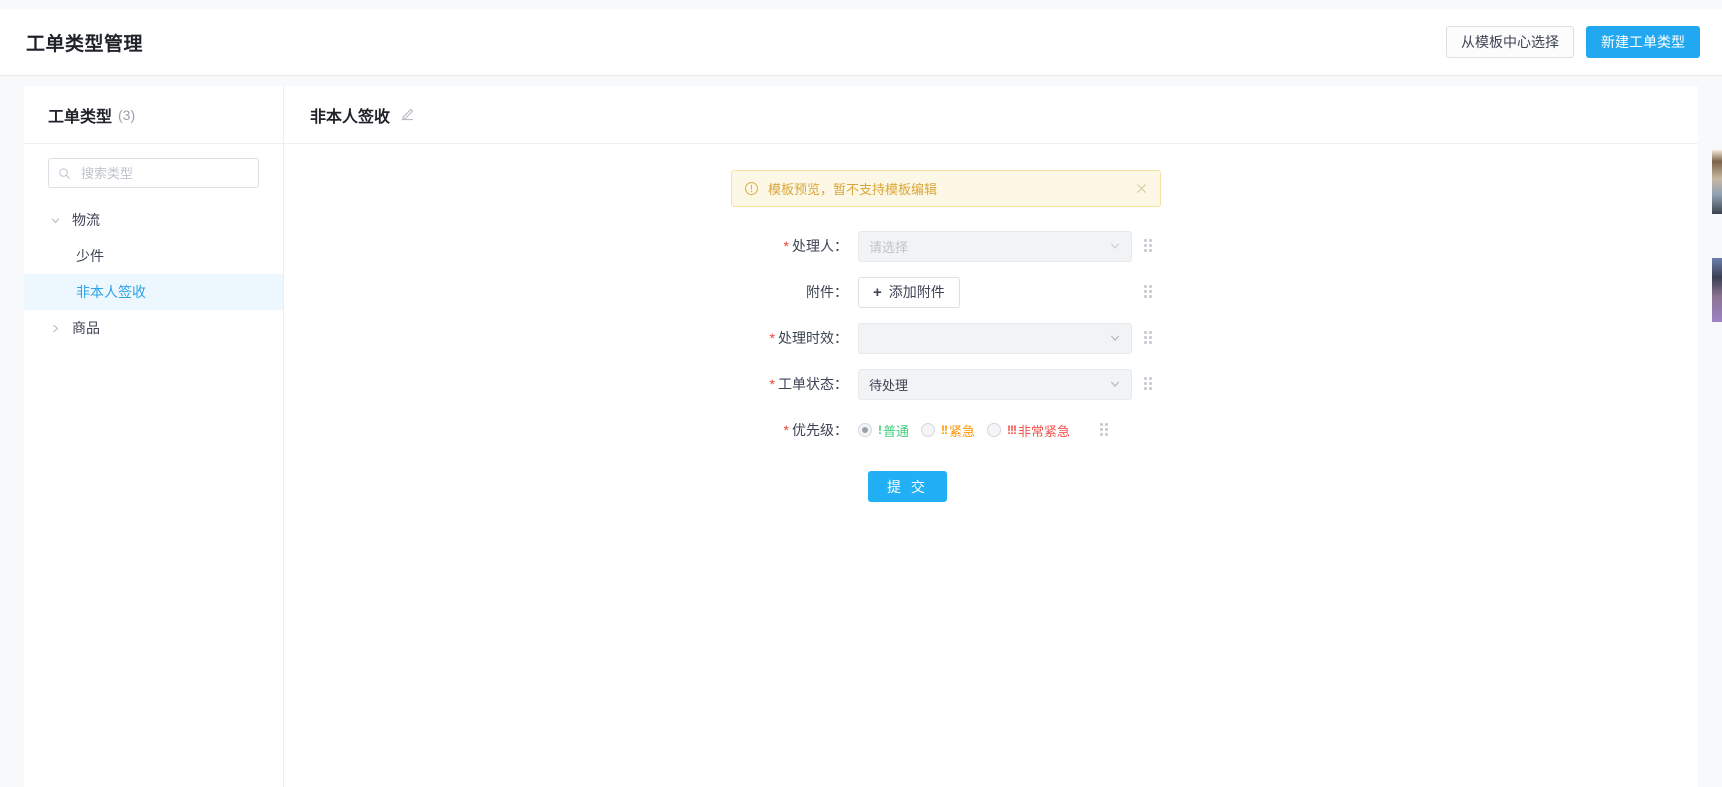 The width and height of the screenshot is (1722, 787). Describe the element at coordinates (820, 246) in the screenshot. I see `label-text: 处理人：` at that location.